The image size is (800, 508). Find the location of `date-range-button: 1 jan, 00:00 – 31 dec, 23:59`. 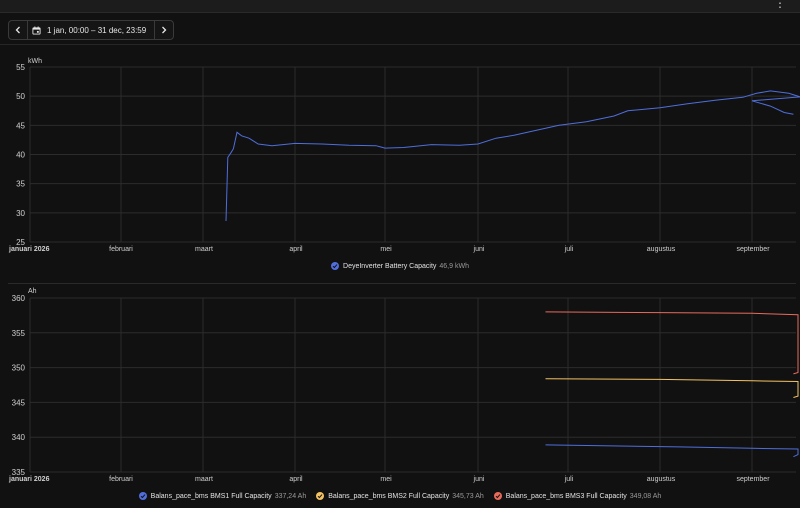

date-range-button: 1 jan, 00:00 – 31 dec, 23:59 is located at coordinates (91, 30).